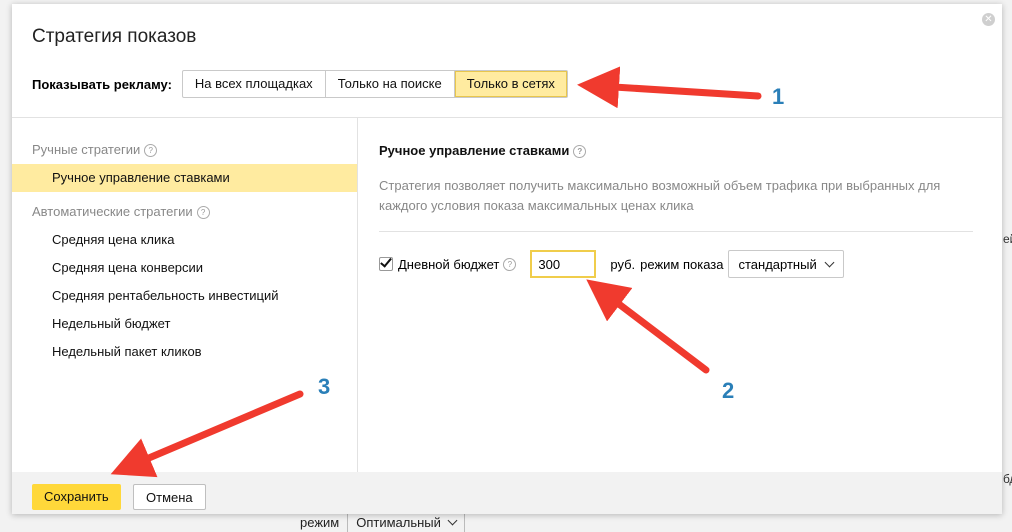 Image resolution: width=1012 pixels, height=532 pixels. Describe the element at coordinates (184, 324) in the screenshot. I see `sidebar-item-weekly-budget: Недельный бюджет` at that location.